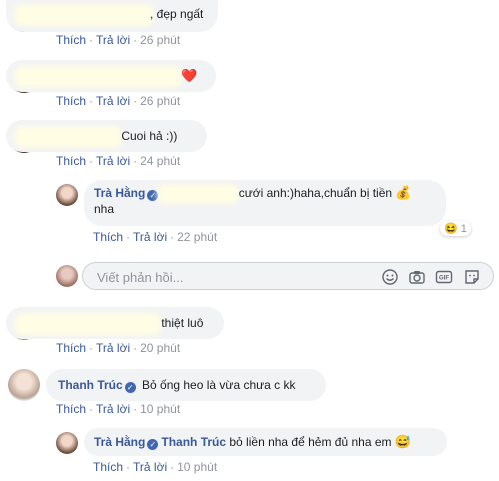 The width and height of the screenshot is (499, 481). I want to click on reply-text: bỏ liền nha để hẻm đủ nha em, so click(310, 442).